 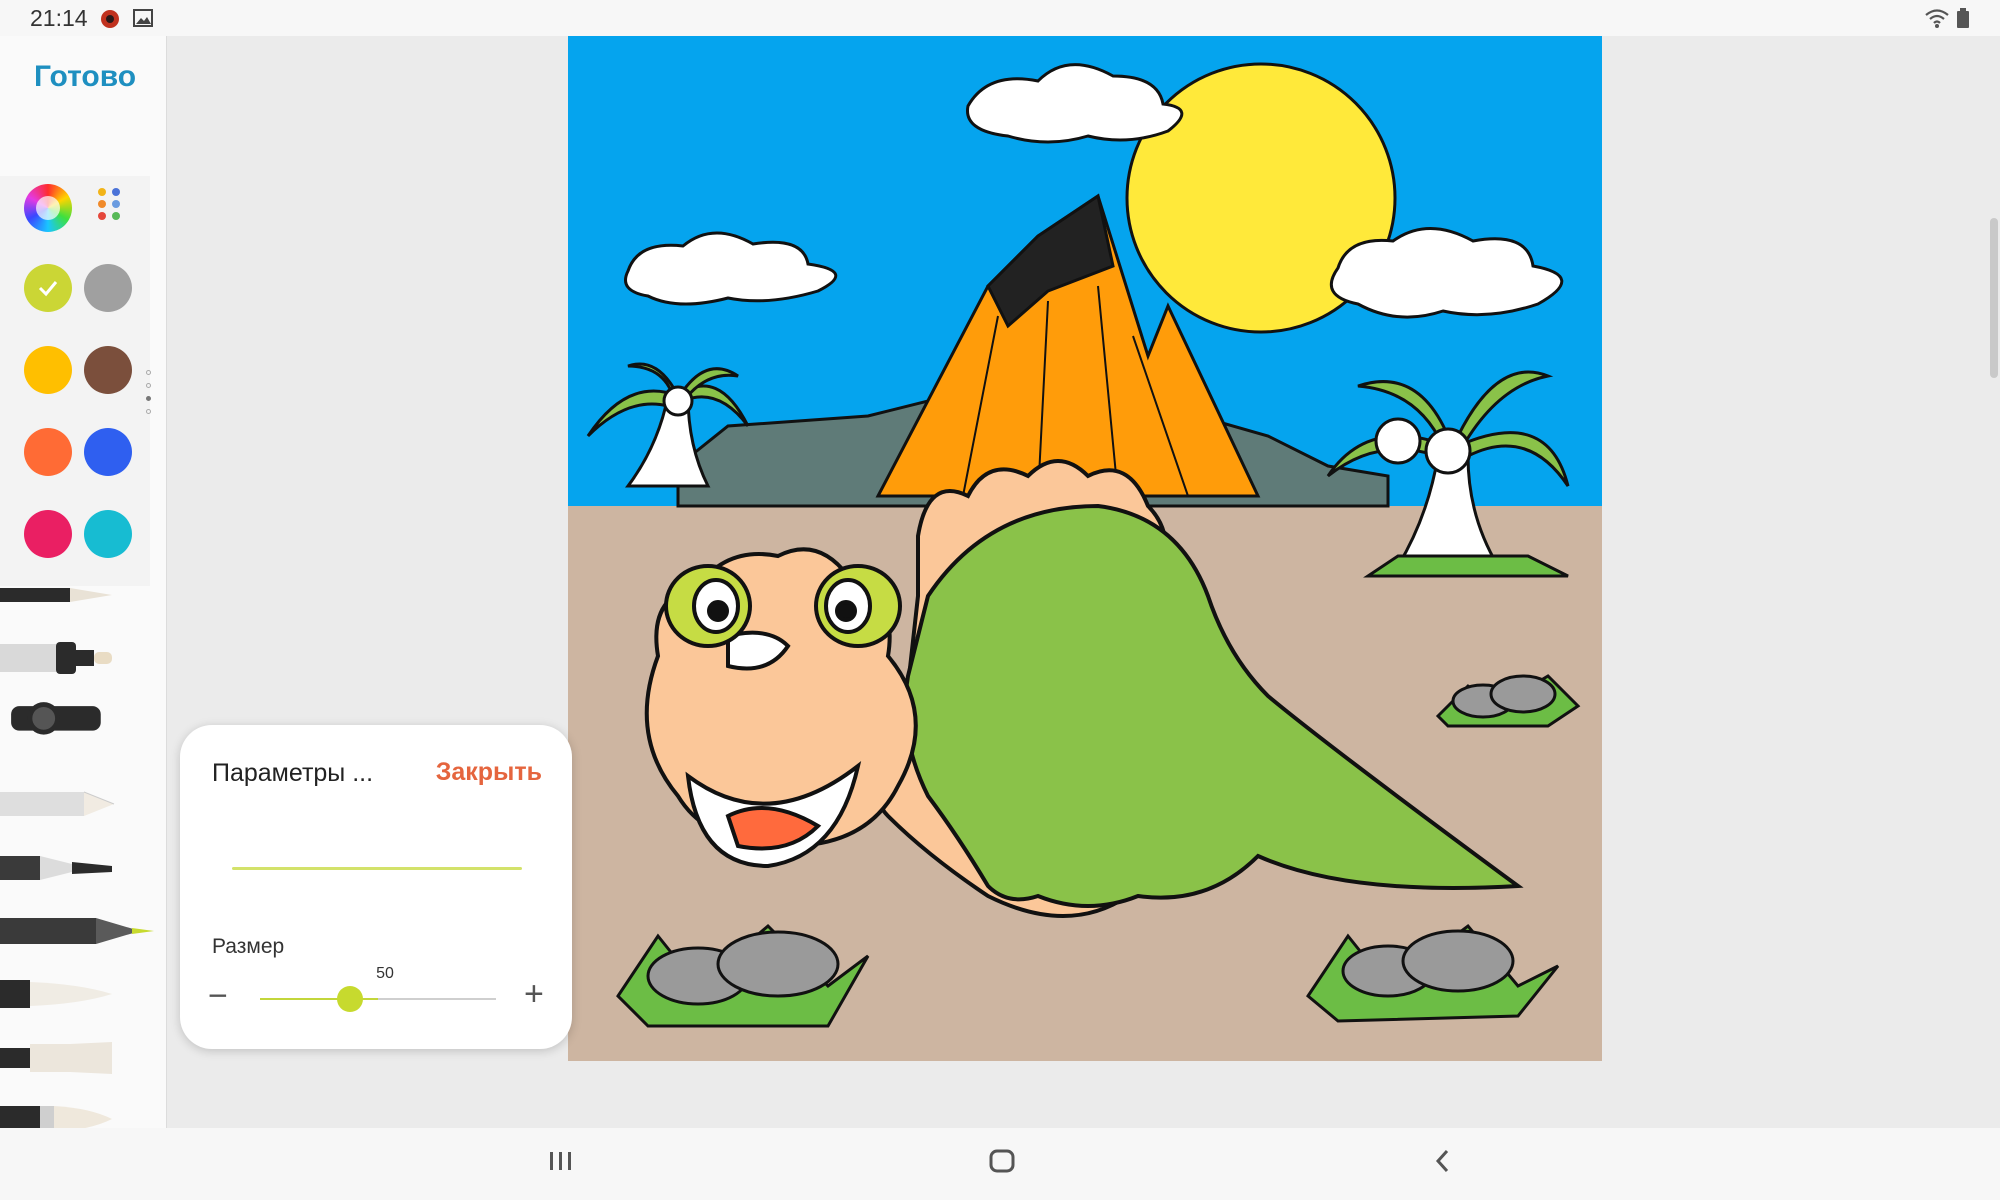 What do you see at coordinates (60, 804) in the screenshot?
I see `pencil-tool` at bounding box center [60, 804].